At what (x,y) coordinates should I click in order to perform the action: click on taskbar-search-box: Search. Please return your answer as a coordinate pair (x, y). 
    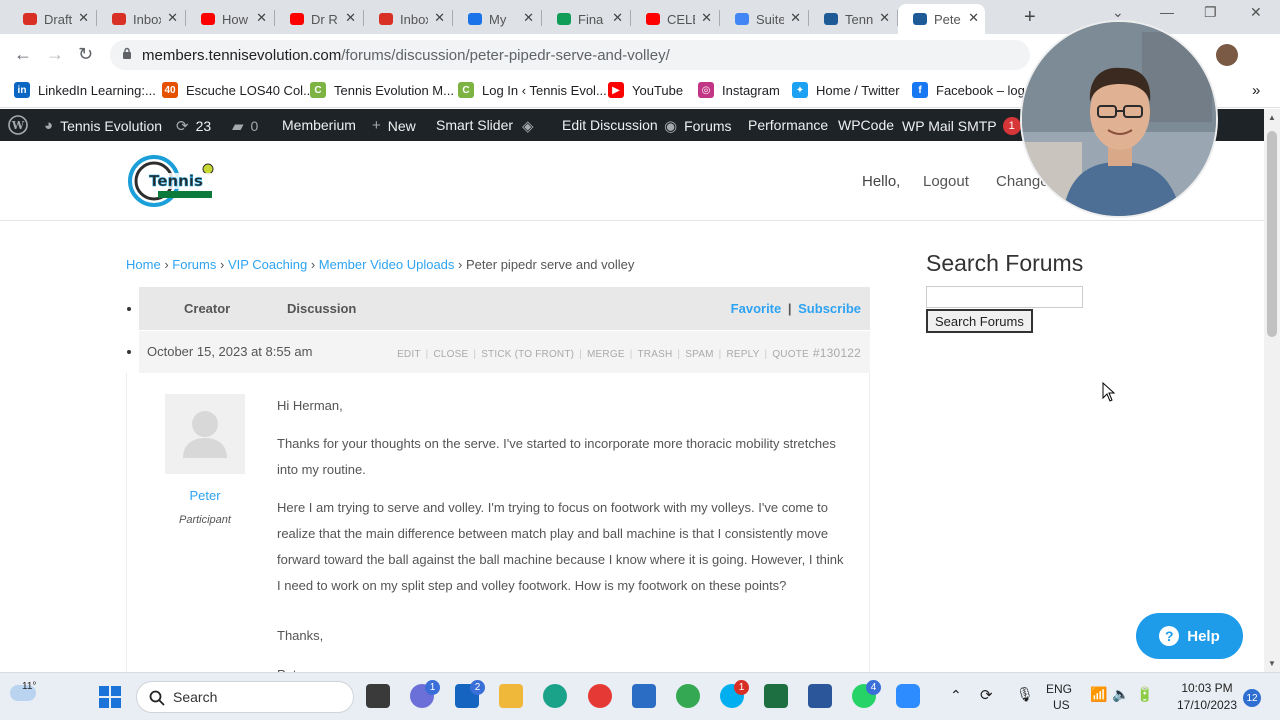
    Looking at the image, I should click on (245, 697).